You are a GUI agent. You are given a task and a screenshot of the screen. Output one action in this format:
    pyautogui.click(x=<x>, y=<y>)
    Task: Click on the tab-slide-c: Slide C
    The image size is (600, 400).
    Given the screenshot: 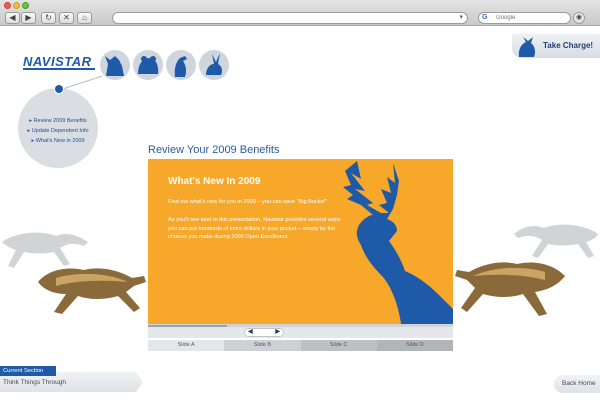 What is the action you would take?
    pyautogui.click(x=338, y=345)
    